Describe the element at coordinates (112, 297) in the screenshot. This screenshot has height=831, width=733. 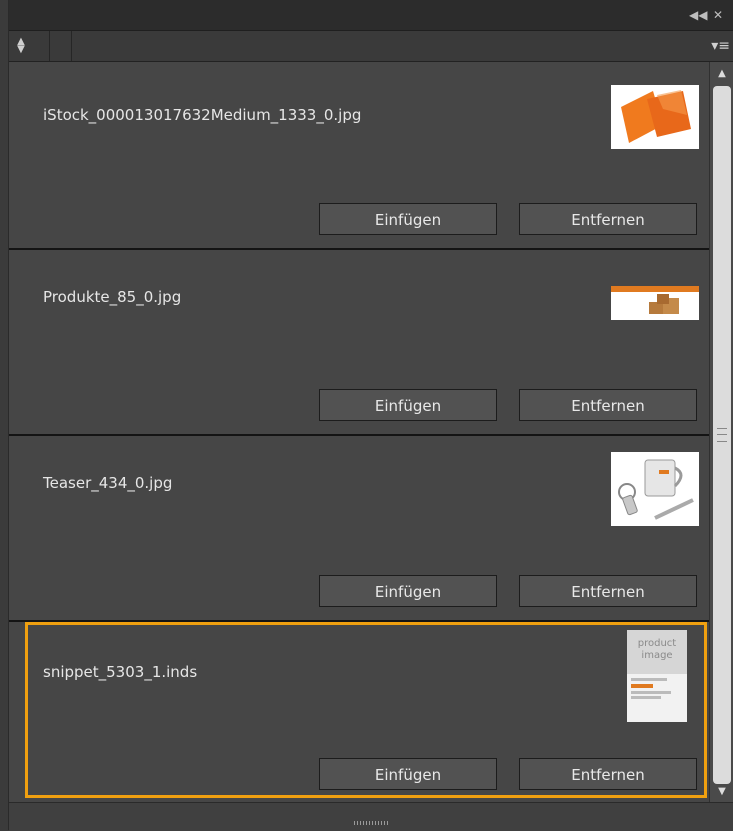
I see `item-filename: Produkte_85_0.jpg` at that location.